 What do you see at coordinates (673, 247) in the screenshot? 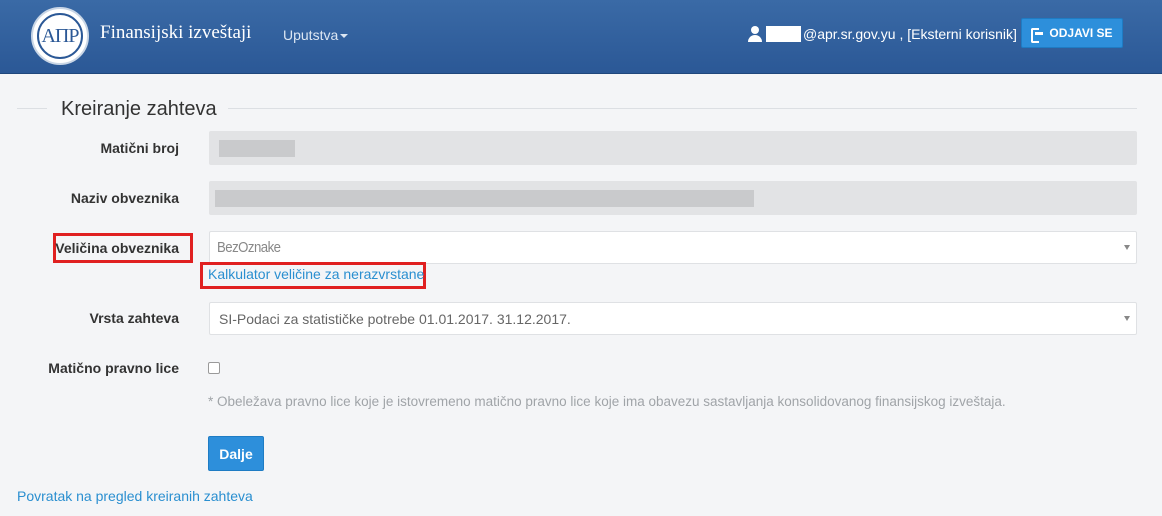
I see `velicina-obveznika-select: BezOznake` at bounding box center [673, 247].